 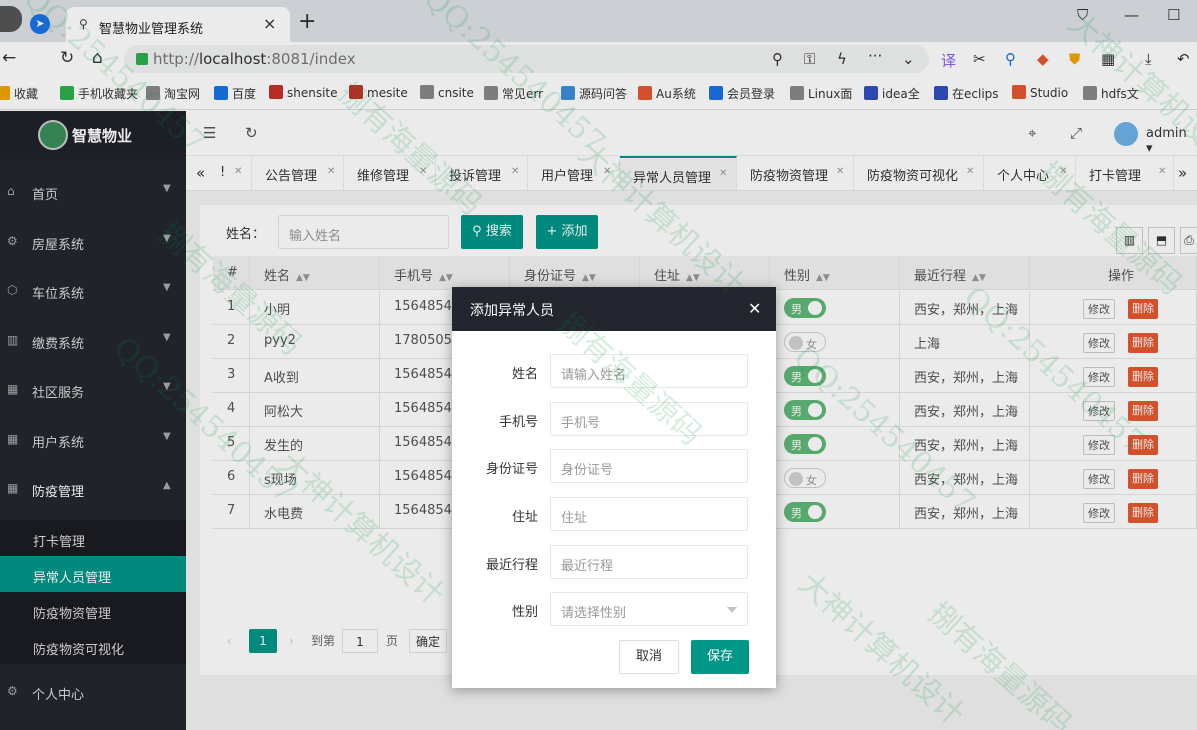 I want to click on dialog-title: 添加异常人员, so click(x=512, y=311).